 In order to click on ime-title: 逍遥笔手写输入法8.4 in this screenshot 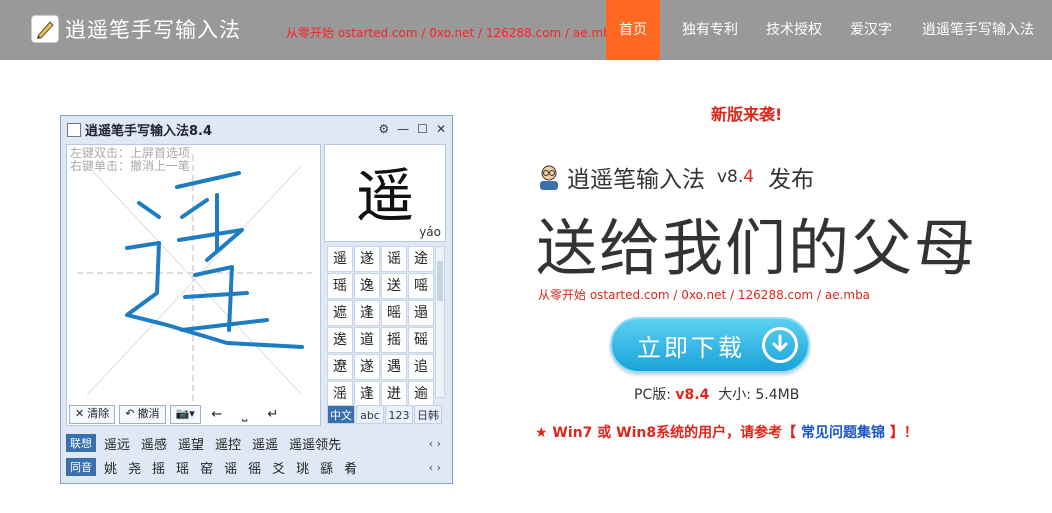, I will do `click(149, 131)`.